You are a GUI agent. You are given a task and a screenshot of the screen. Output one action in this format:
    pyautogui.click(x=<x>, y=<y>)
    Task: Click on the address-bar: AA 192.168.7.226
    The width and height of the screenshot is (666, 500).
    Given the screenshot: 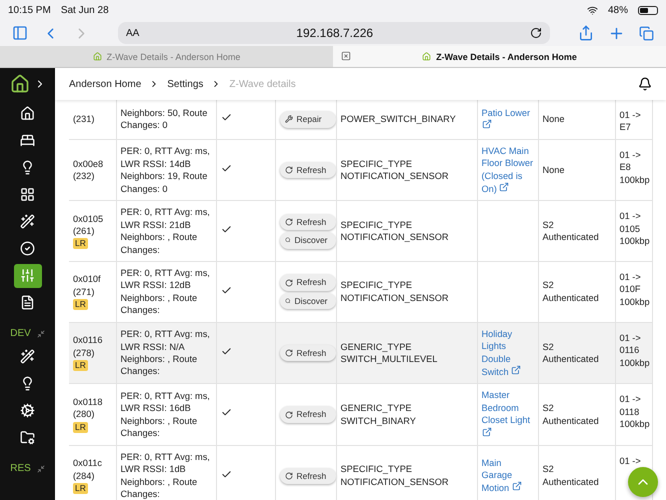 What is the action you would take?
    pyautogui.click(x=334, y=33)
    